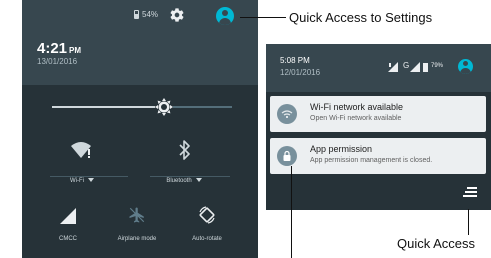 The image size is (491, 258). I want to click on wifi-signal-icon, so click(394, 68).